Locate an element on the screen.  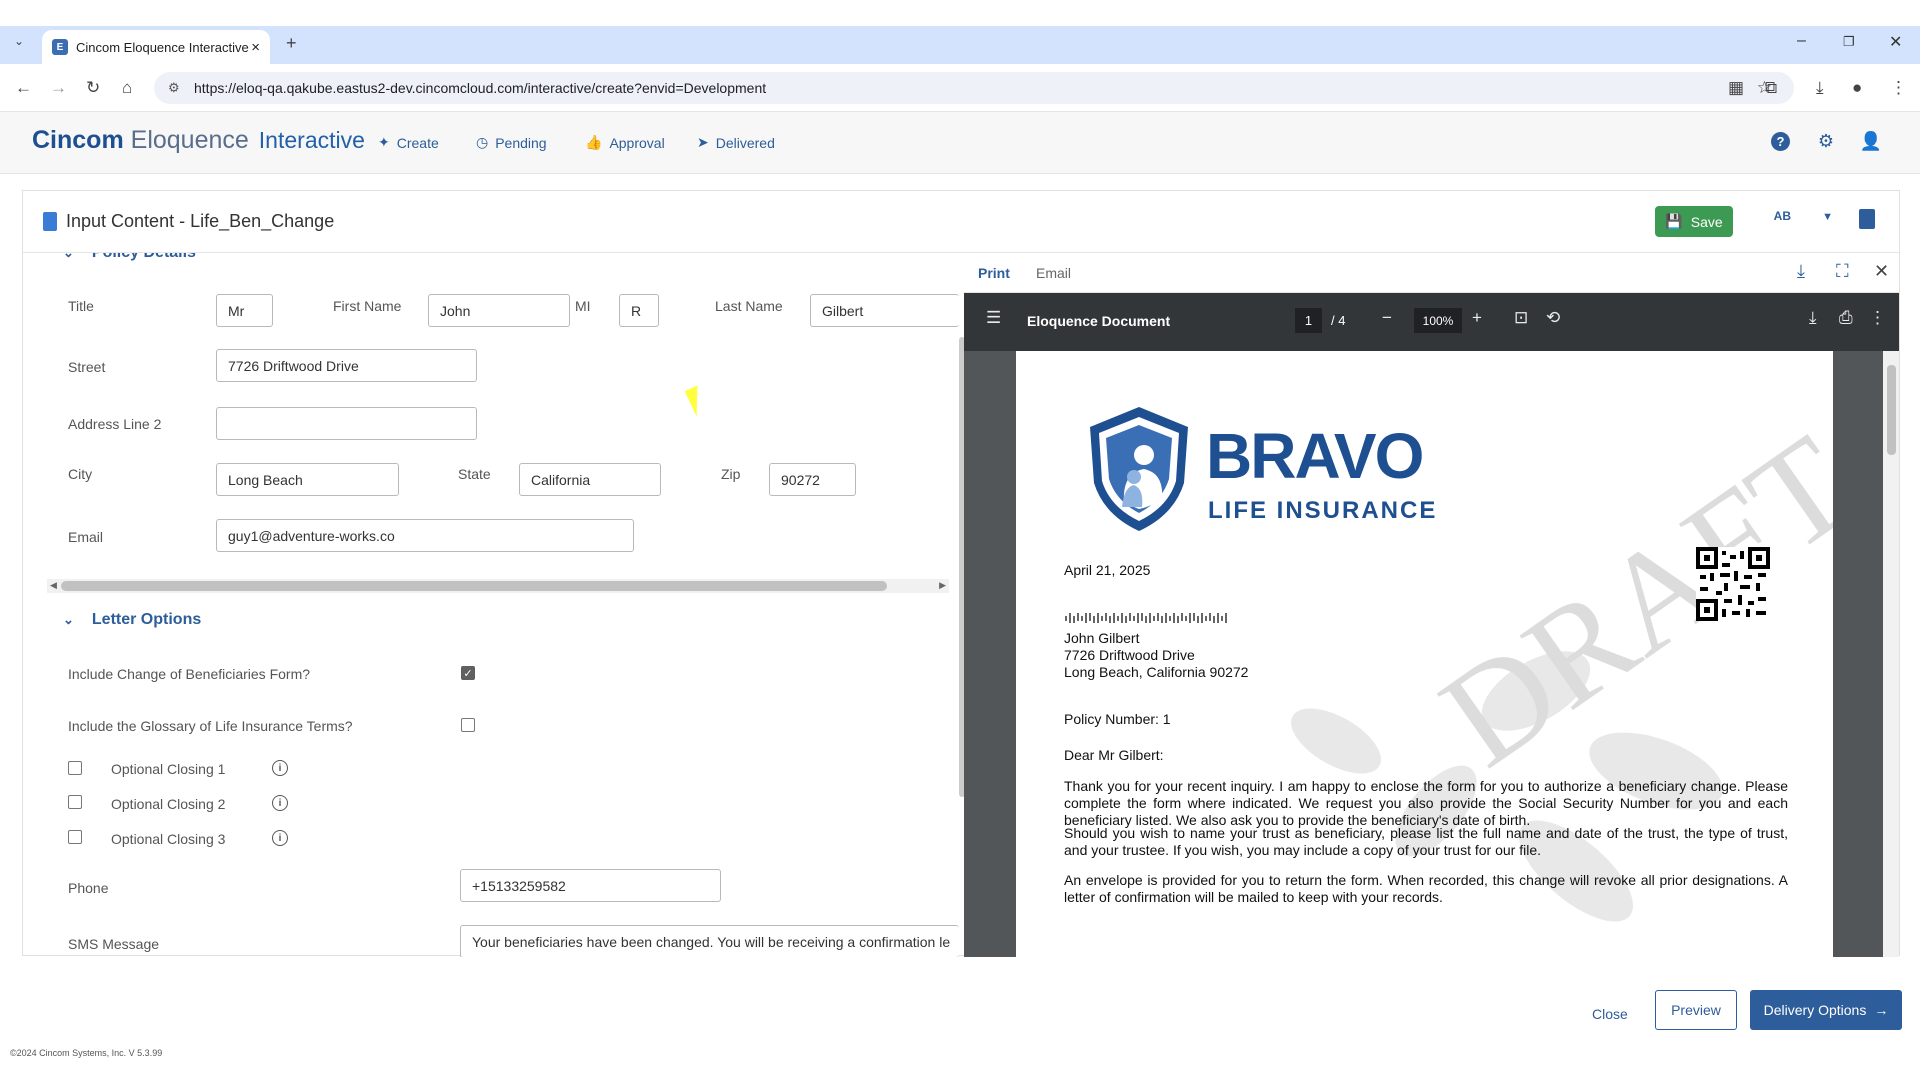
address2-input is located at coordinates (346, 423).